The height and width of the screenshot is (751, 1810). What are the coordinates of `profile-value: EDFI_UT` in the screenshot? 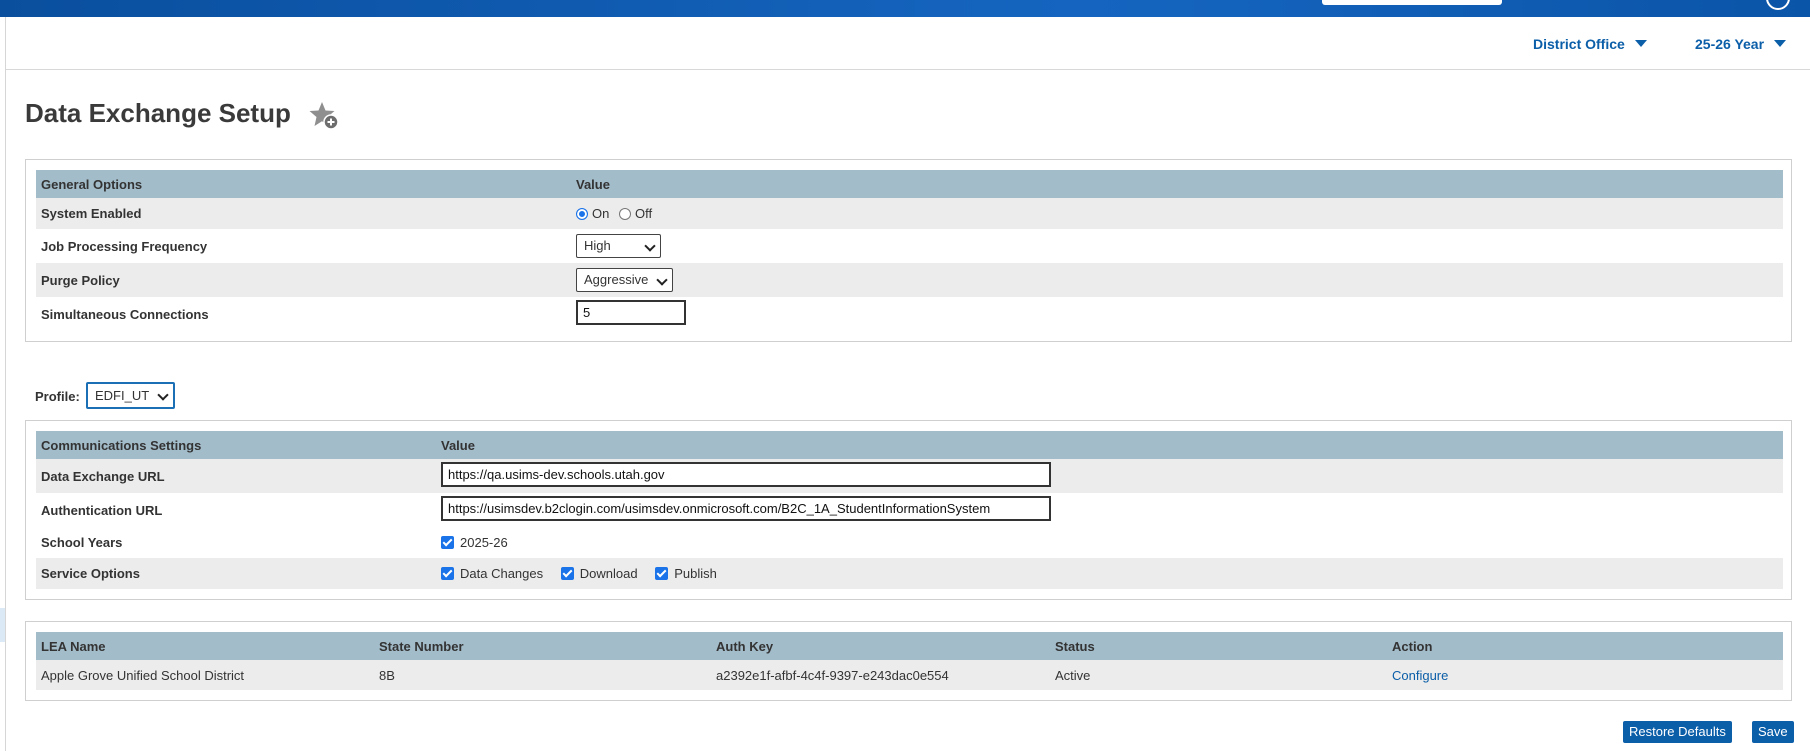 It's located at (122, 395).